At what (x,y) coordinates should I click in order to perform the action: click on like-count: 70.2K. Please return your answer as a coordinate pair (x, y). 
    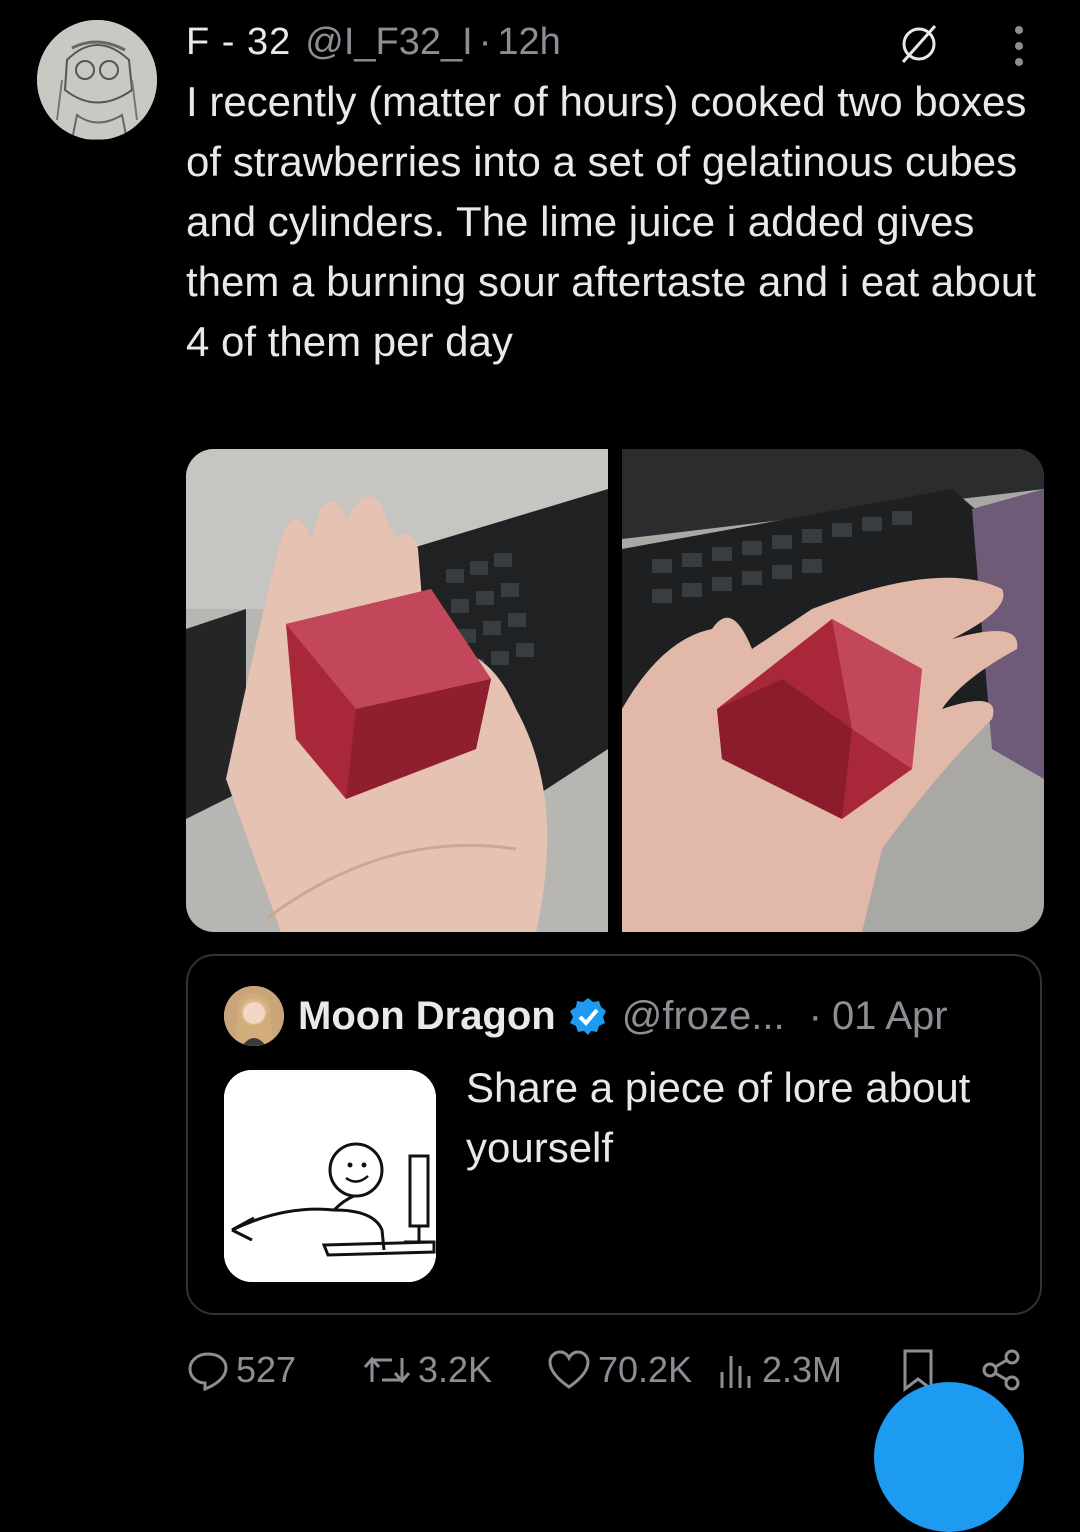
    Looking at the image, I should click on (645, 1369).